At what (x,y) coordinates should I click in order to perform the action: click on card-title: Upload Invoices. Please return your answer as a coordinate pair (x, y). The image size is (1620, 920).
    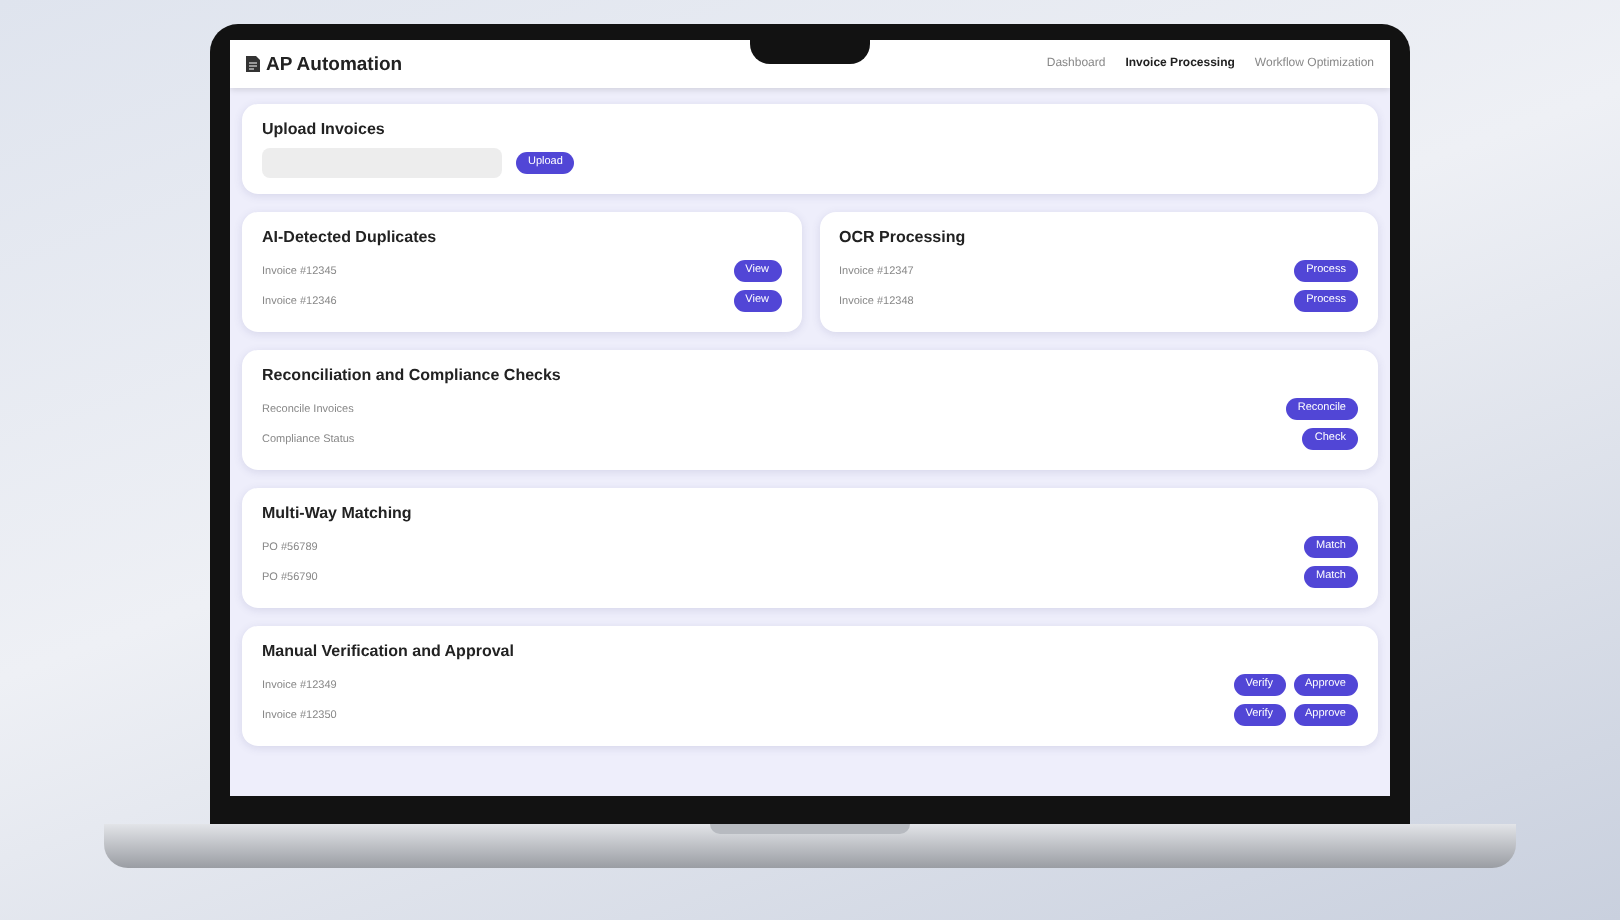
    Looking at the image, I should click on (324, 129).